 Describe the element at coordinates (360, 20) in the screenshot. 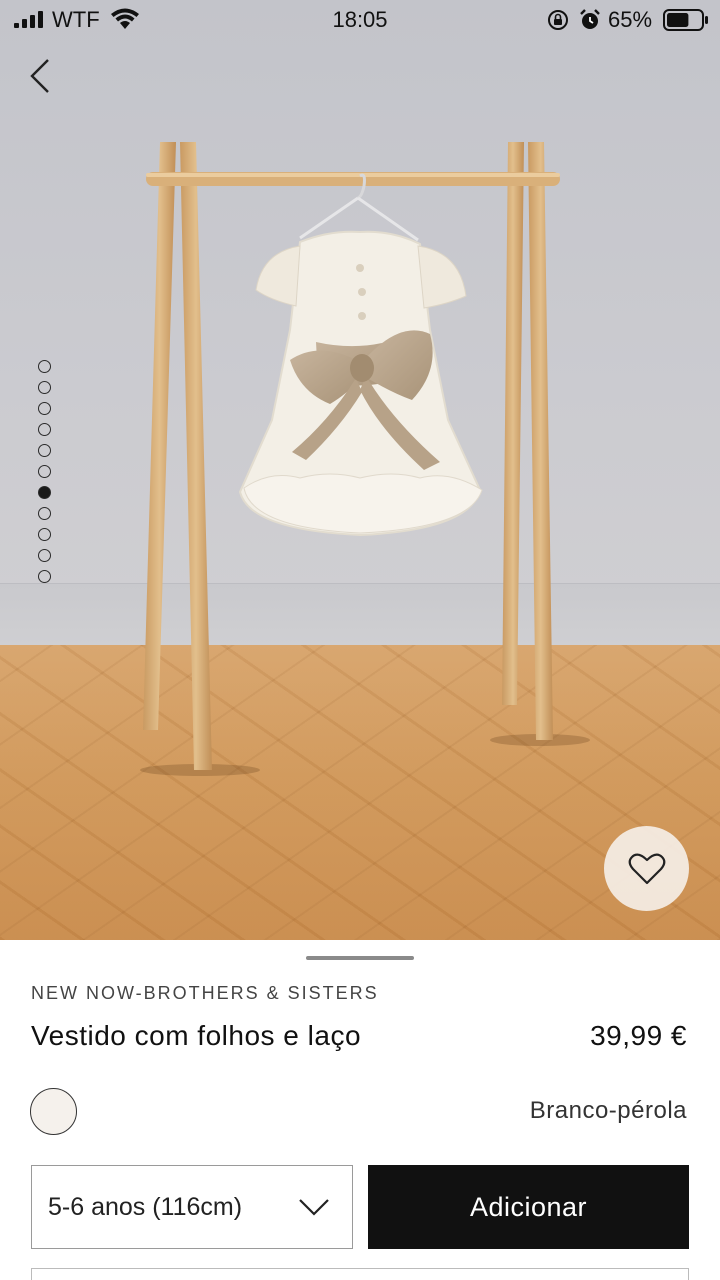

I see `status-bar: WTF 18:05 65%` at that location.